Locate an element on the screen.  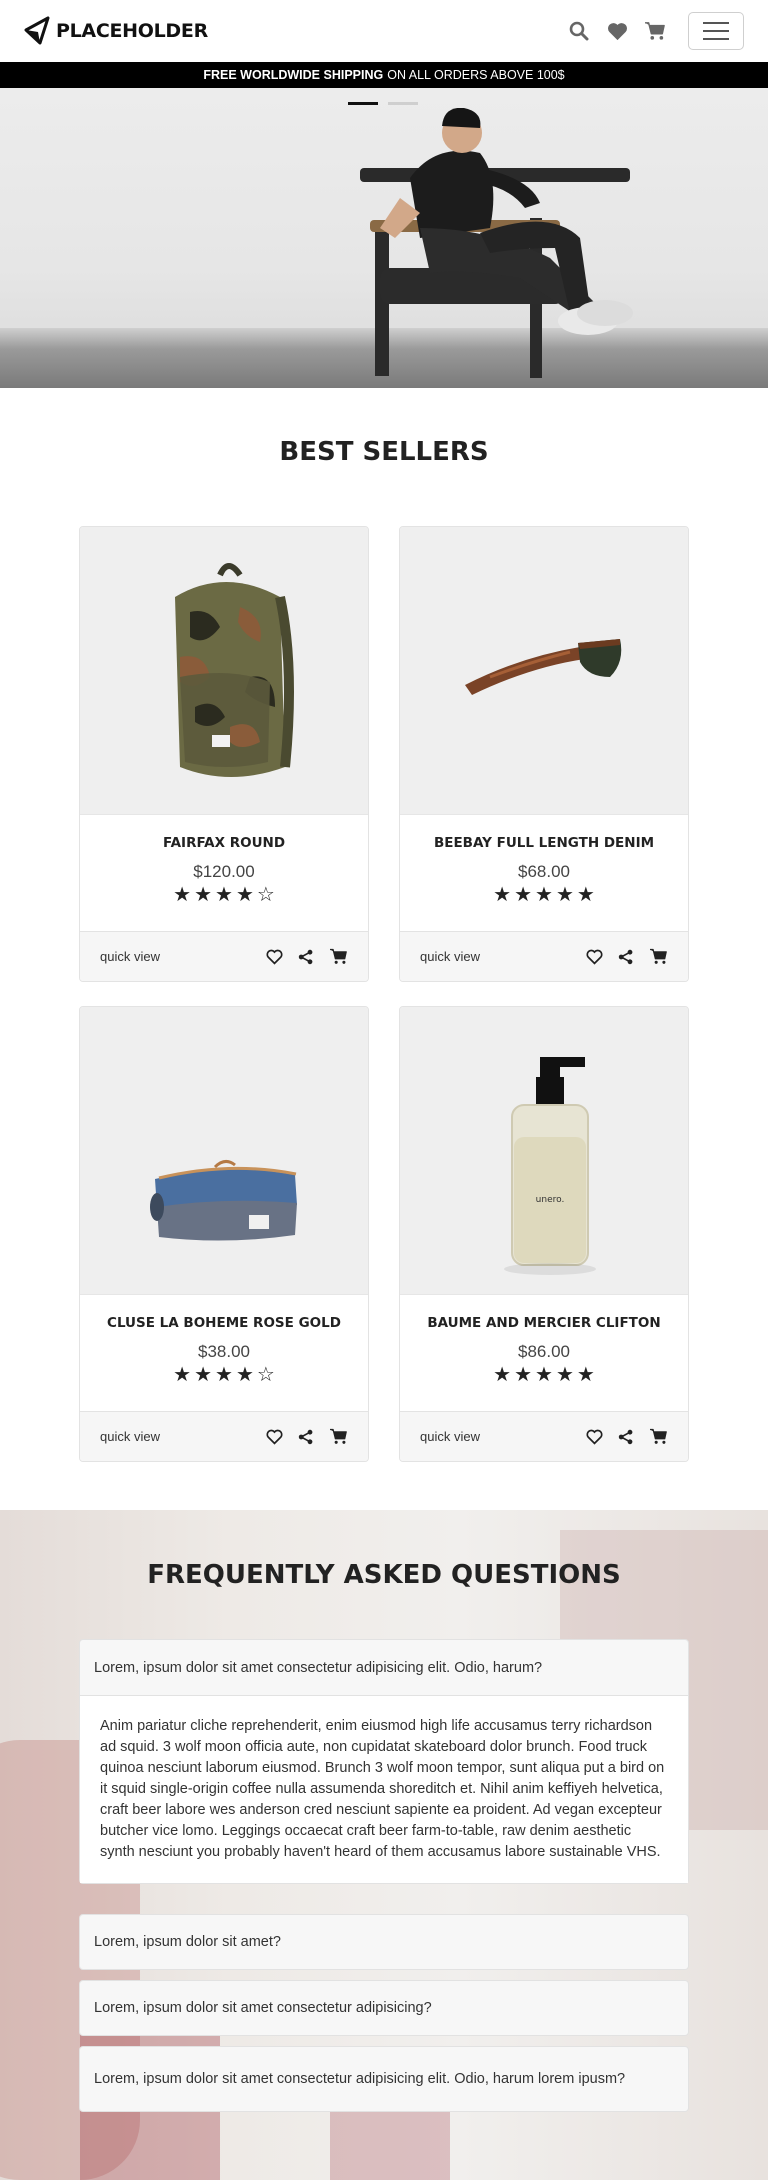
nav-icons is located at coordinates (656, 31).